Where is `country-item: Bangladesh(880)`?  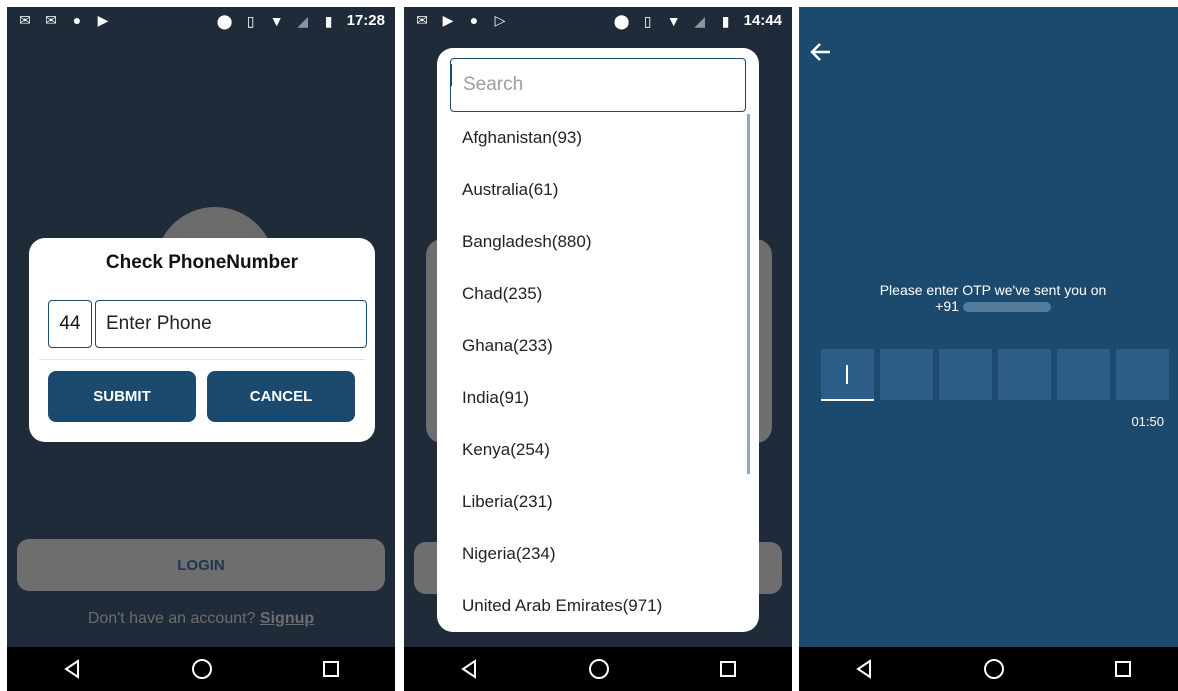
country-item: Bangladesh(880) is located at coordinates (598, 242).